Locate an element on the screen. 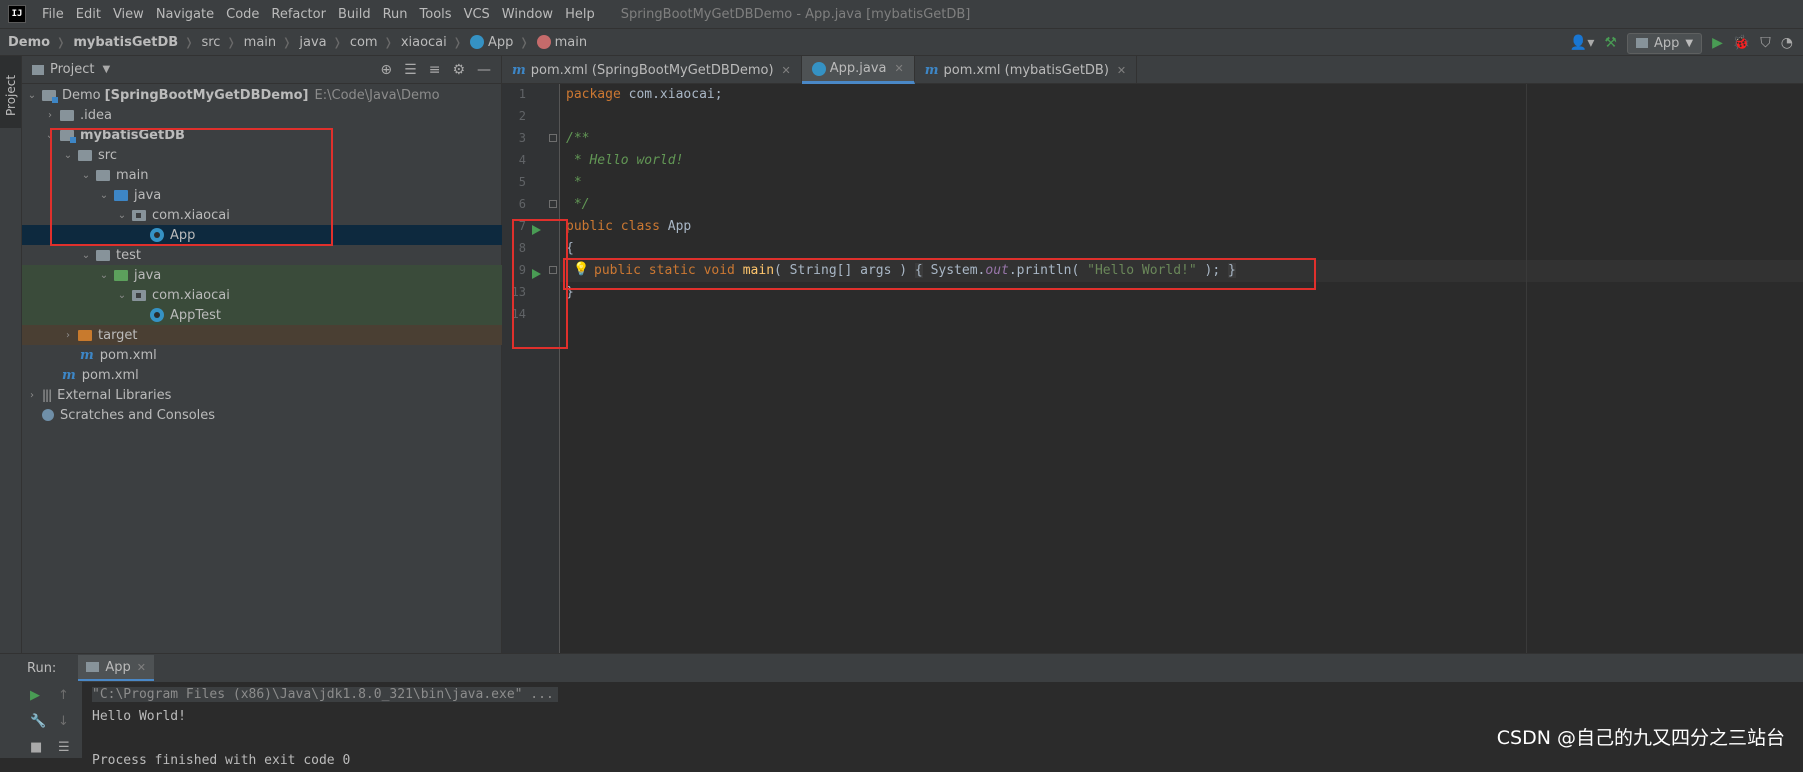 This screenshot has height=772, width=1803. folder-icon is located at coordinates (67, 115).